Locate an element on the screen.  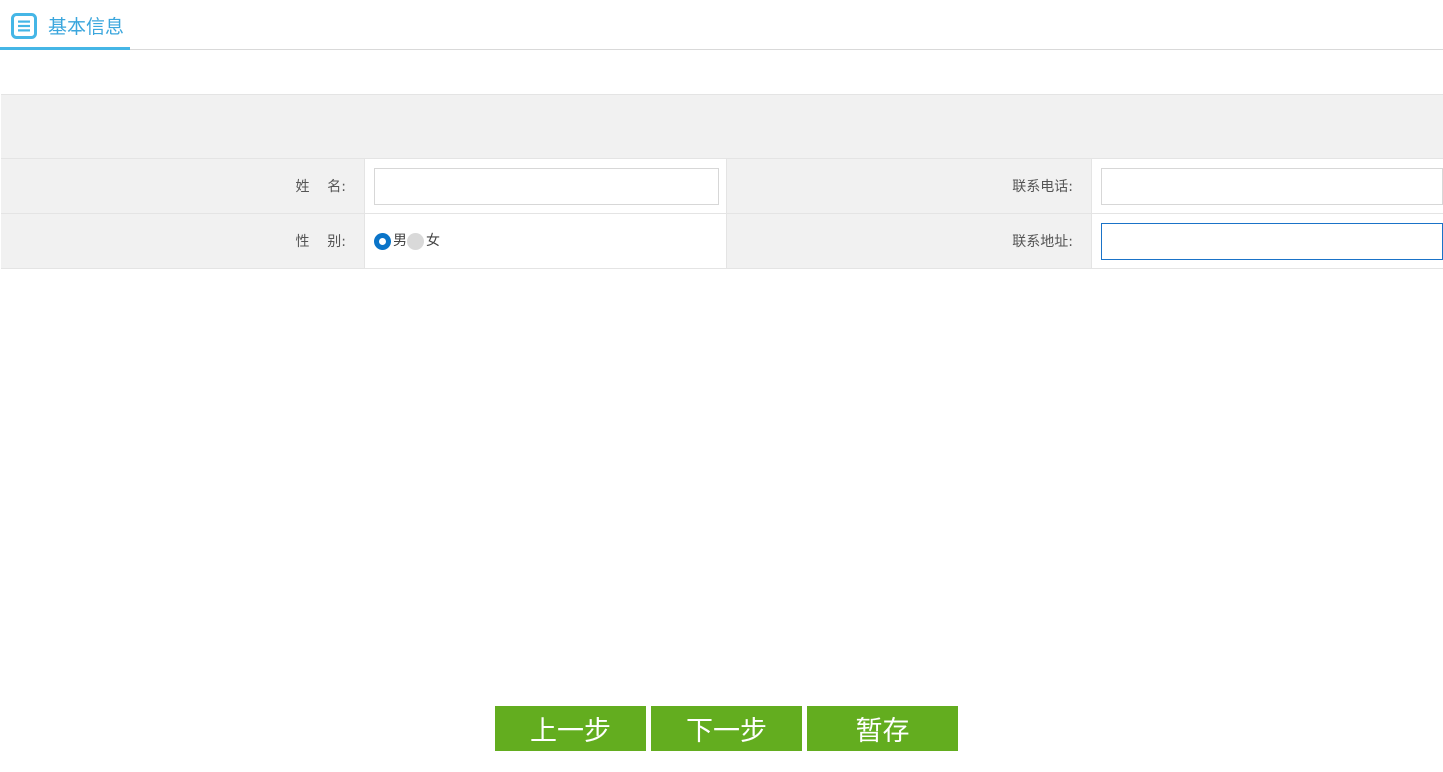
form-row-gender-address: 性 别: 男 女 联系地址: is located at coordinates (722, 241).